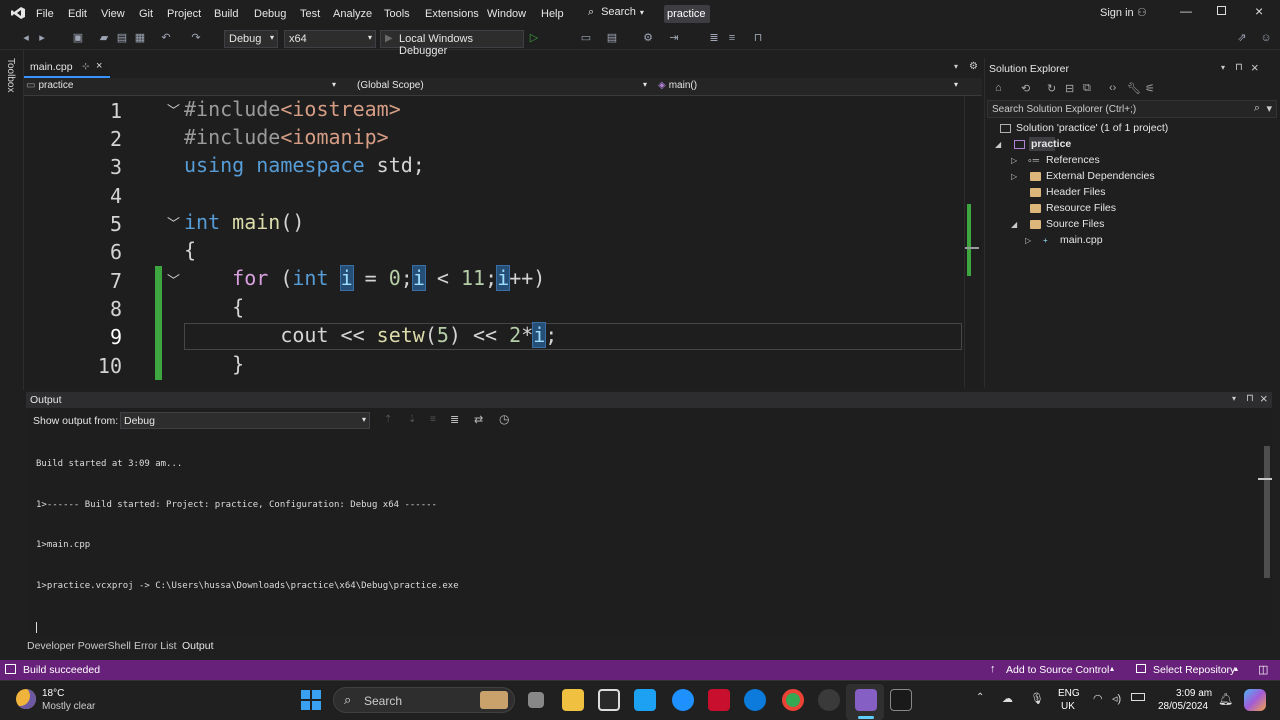 Image resolution: width=1280 pixels, height=720 pixels. I want to click on redo-icon: ↷, so click(196, 38).